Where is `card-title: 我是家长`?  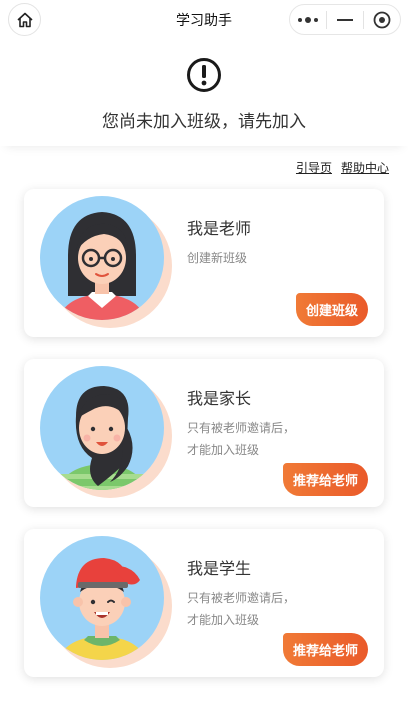
card-title: 我是家长 is located at coordinates (219, 398).